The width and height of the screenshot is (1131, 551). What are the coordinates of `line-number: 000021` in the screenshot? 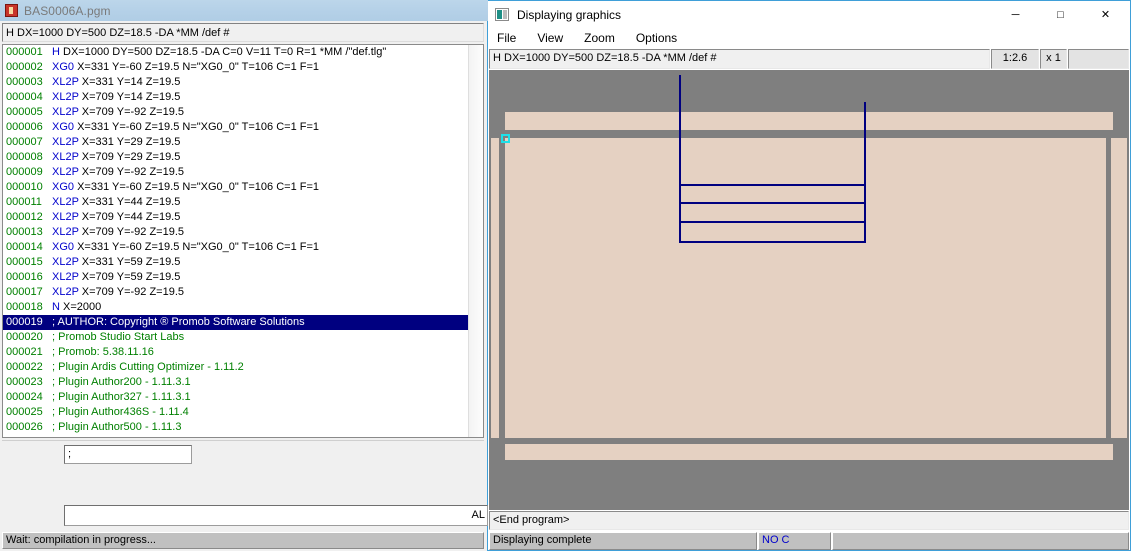 It's located at (24, 352).